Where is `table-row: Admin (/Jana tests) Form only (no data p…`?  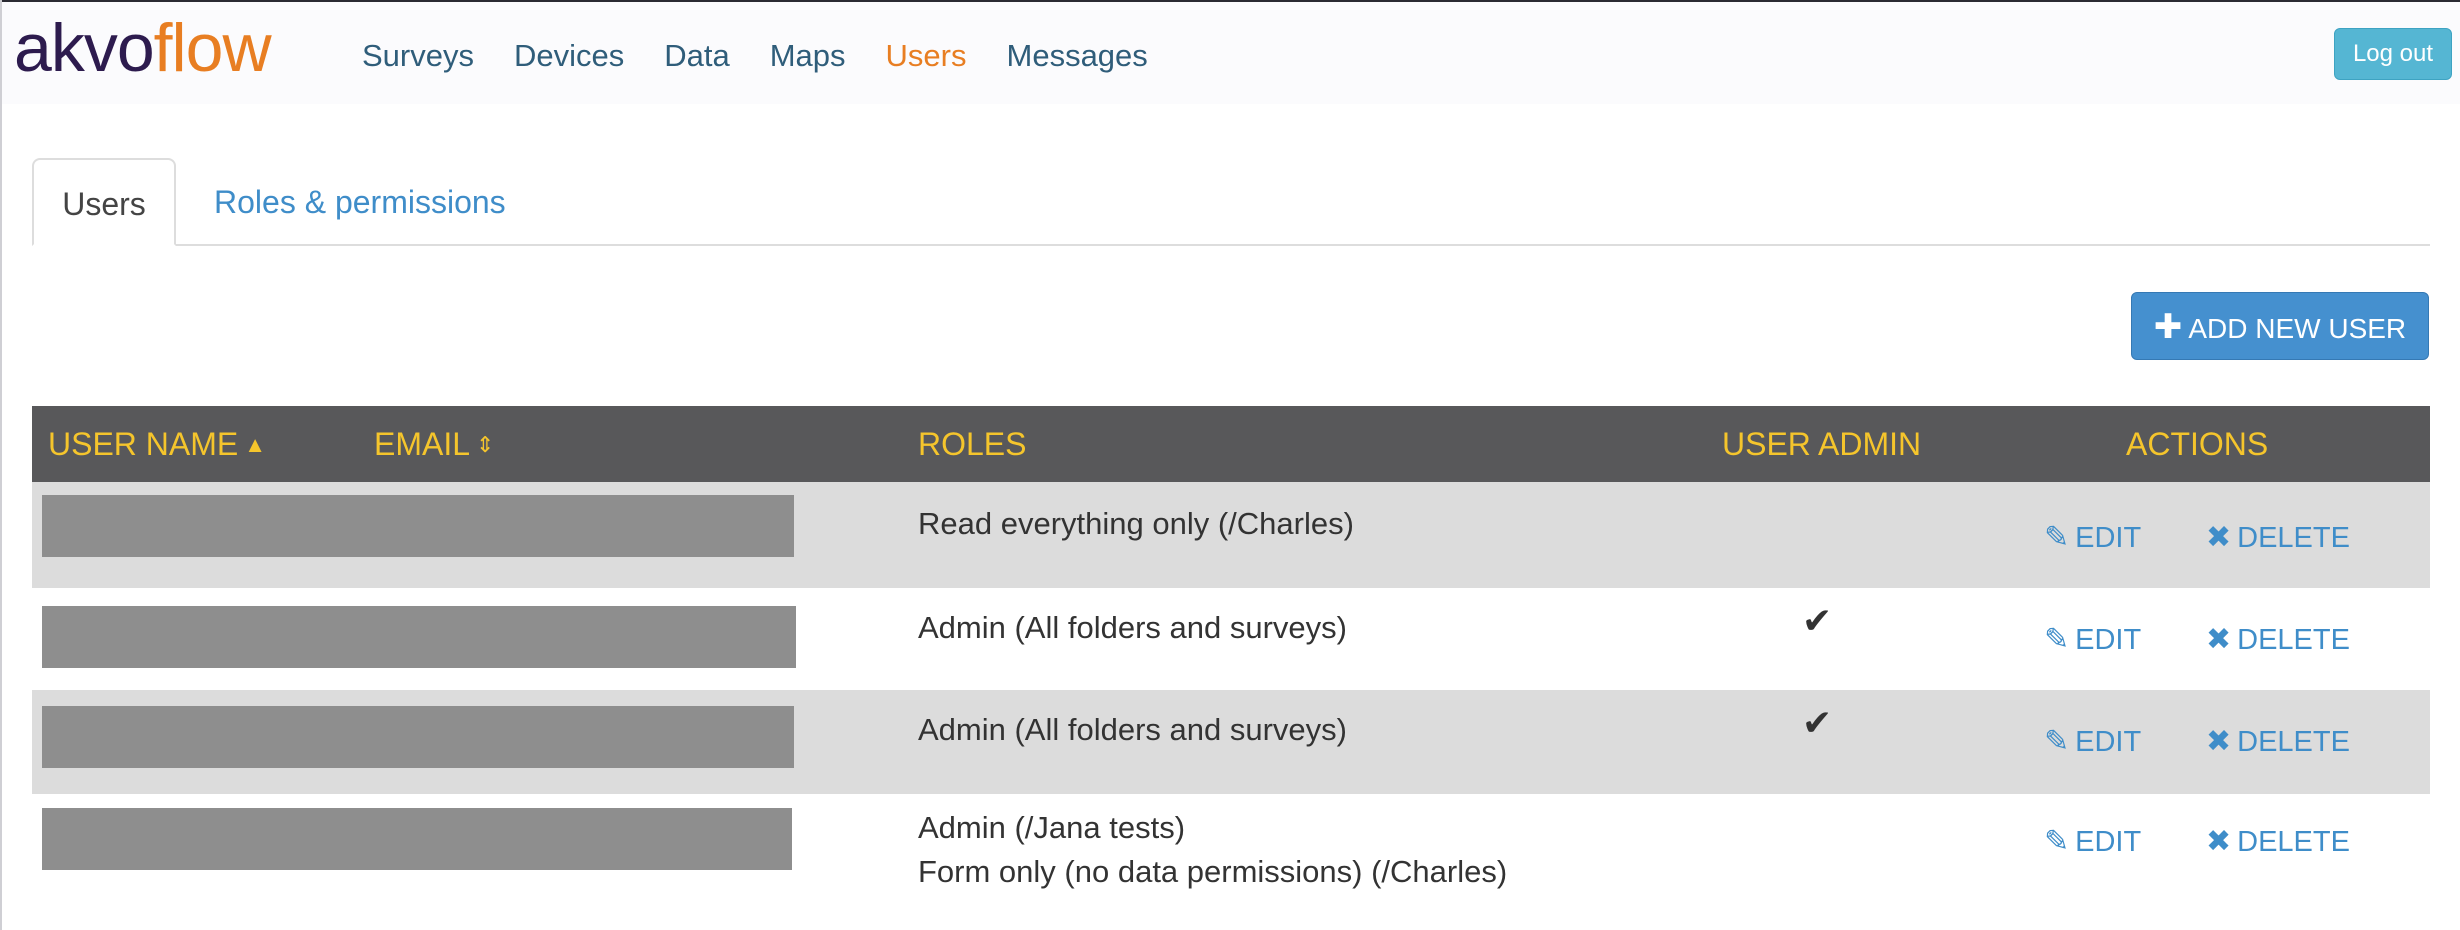 table-row: Admin (/Jana tests) Form only (no data p… is located at coordinates (1231, 850).